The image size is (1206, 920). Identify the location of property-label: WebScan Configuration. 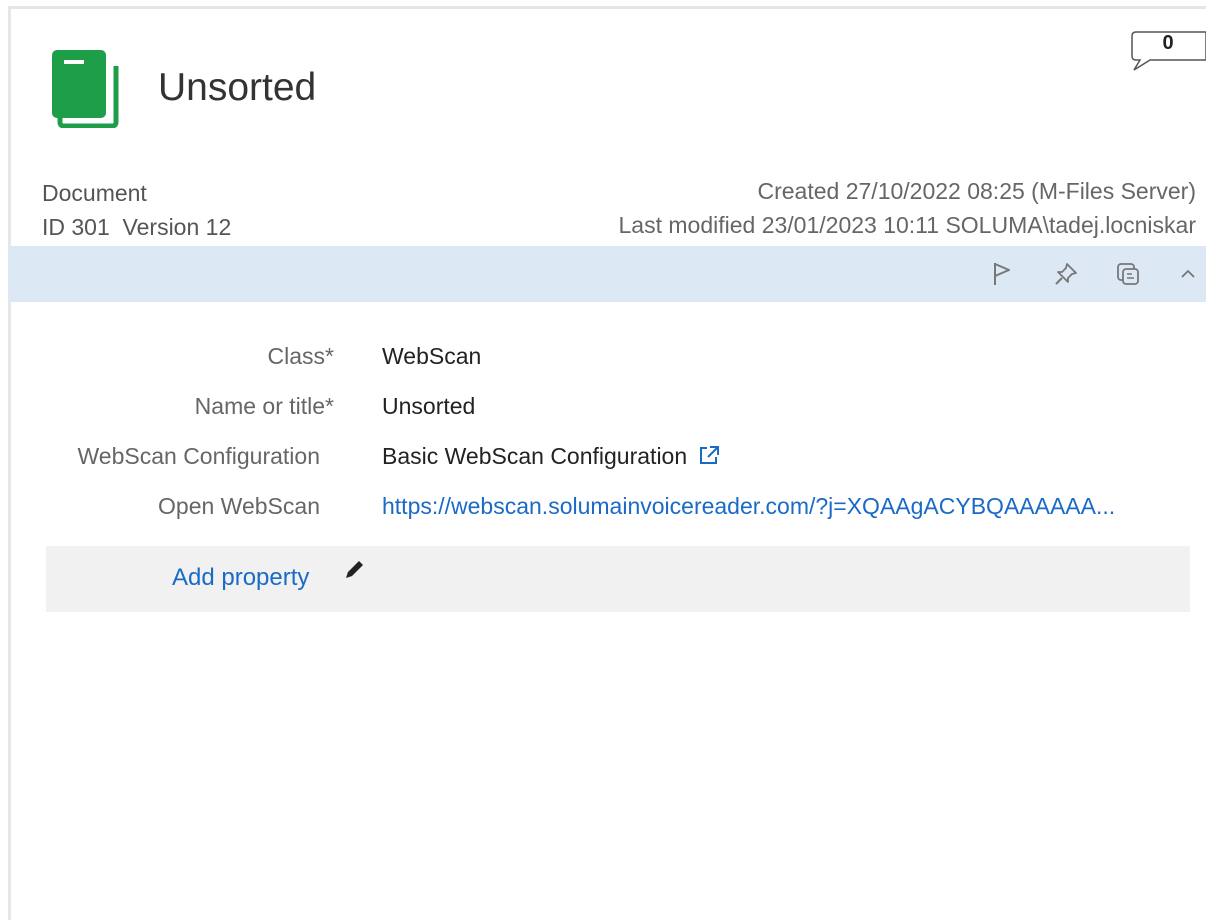
(199, 456).